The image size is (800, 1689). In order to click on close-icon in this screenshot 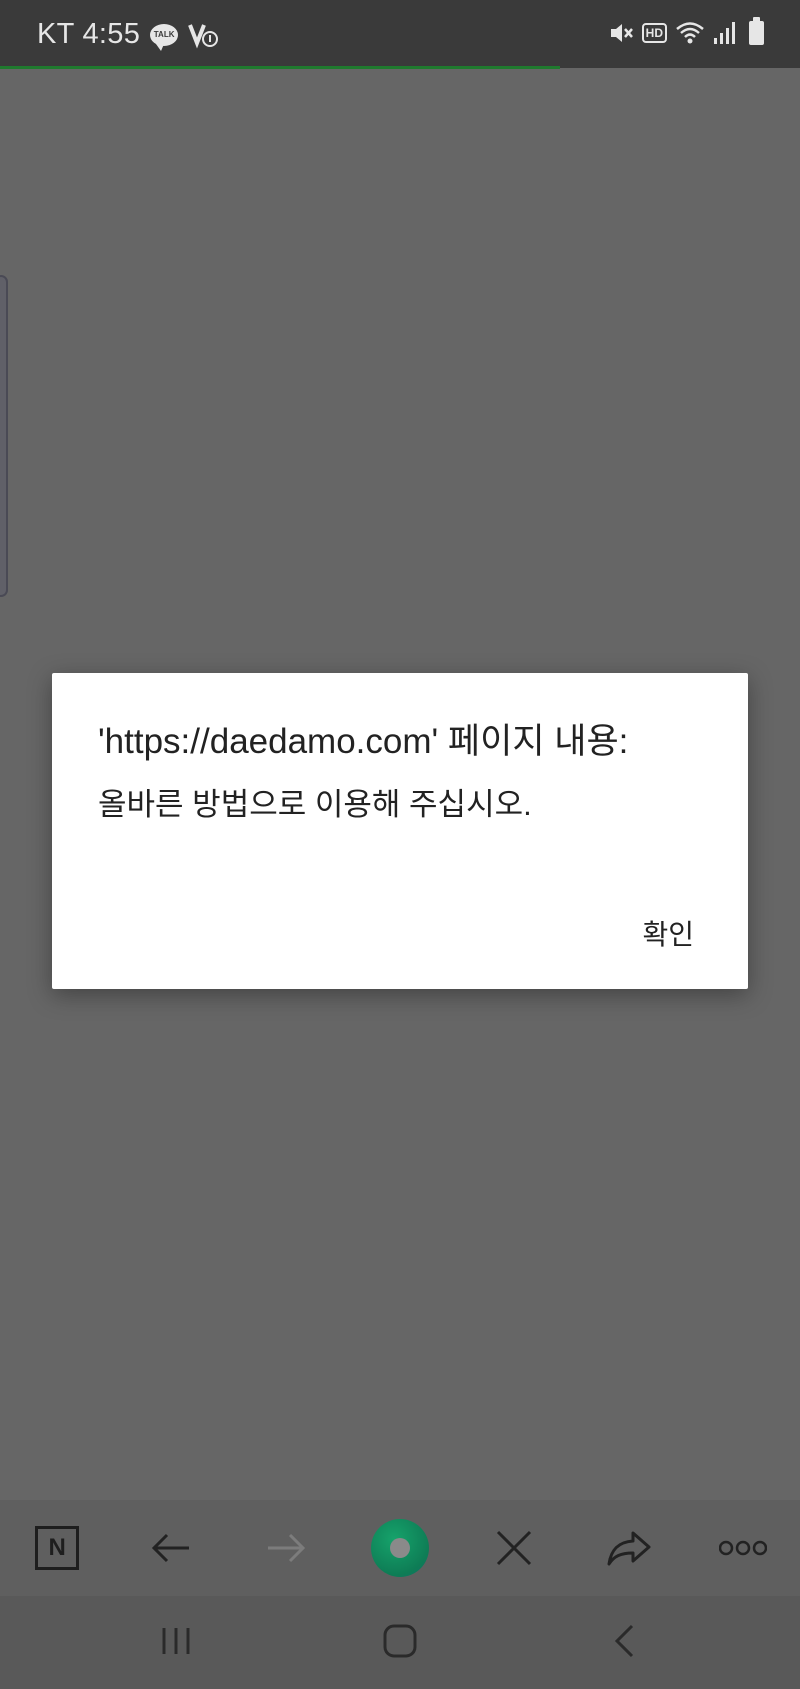, I will do `click(514, 1548)`.